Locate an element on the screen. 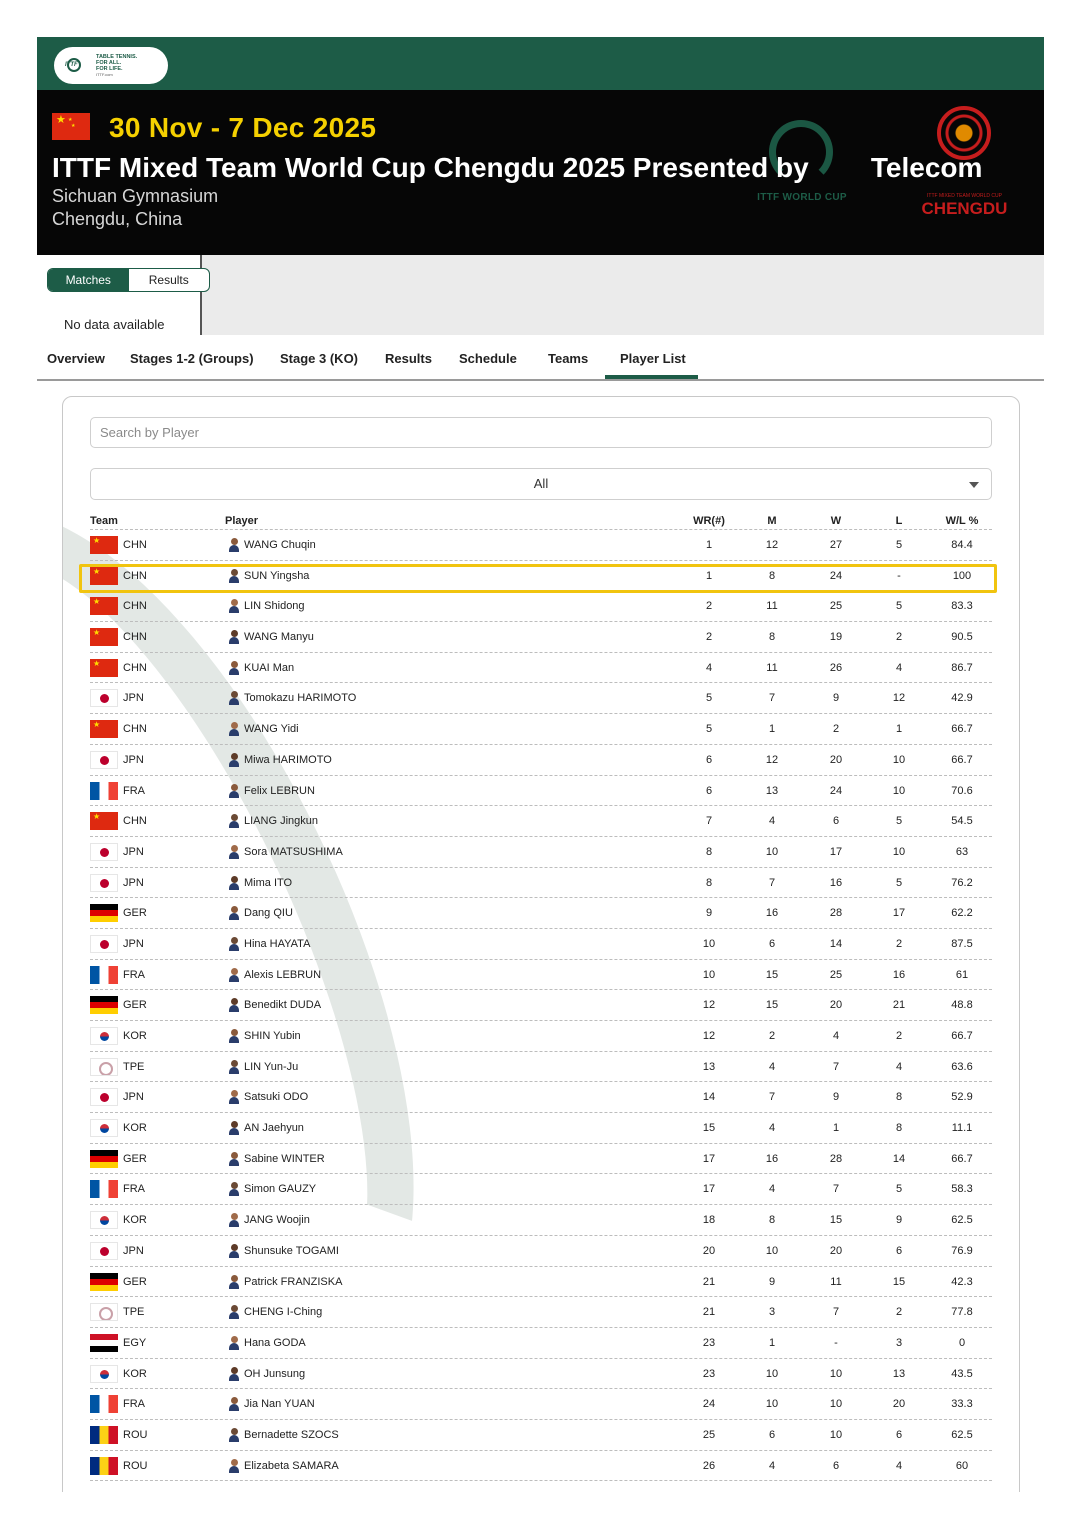  col-player: Player is located at coordinates (241, 521).